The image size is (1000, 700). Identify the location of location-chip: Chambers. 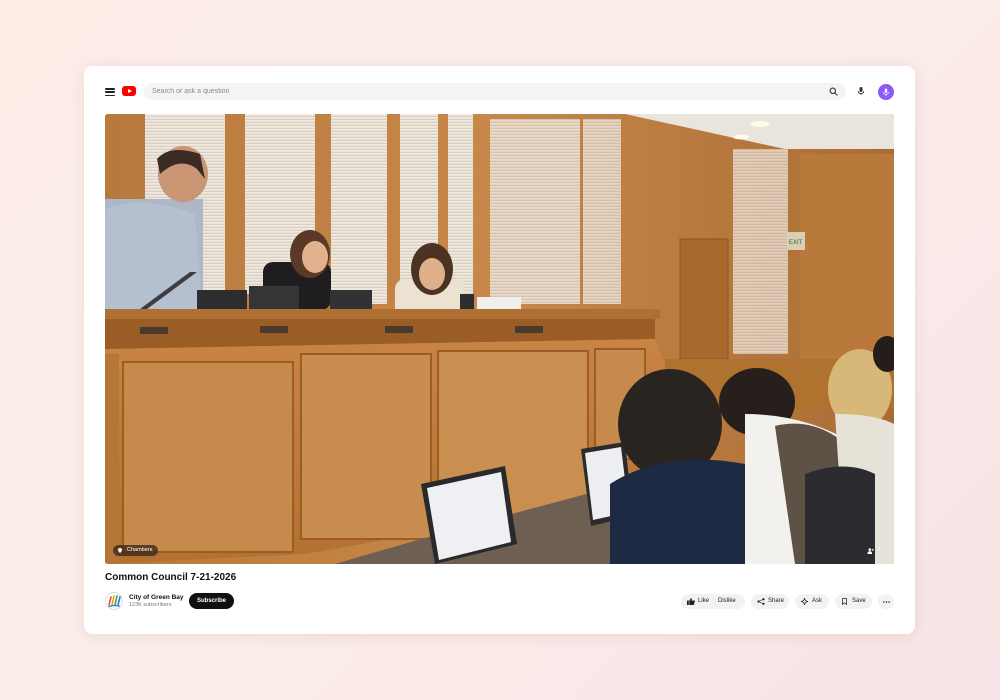
(136, 550).